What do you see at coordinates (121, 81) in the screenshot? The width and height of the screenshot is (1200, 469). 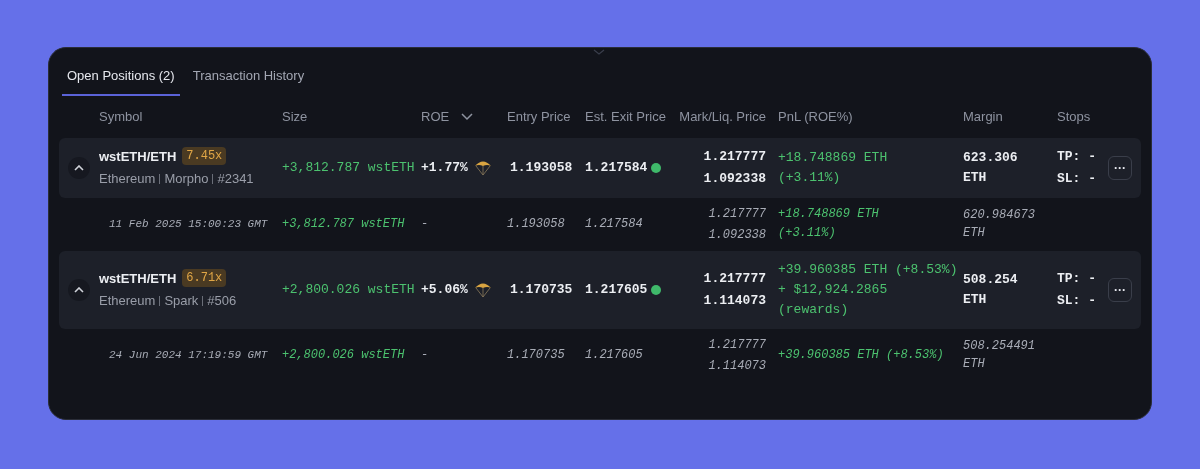 I see `tab: Open Positions (2)` at bounding box center [121, 81].